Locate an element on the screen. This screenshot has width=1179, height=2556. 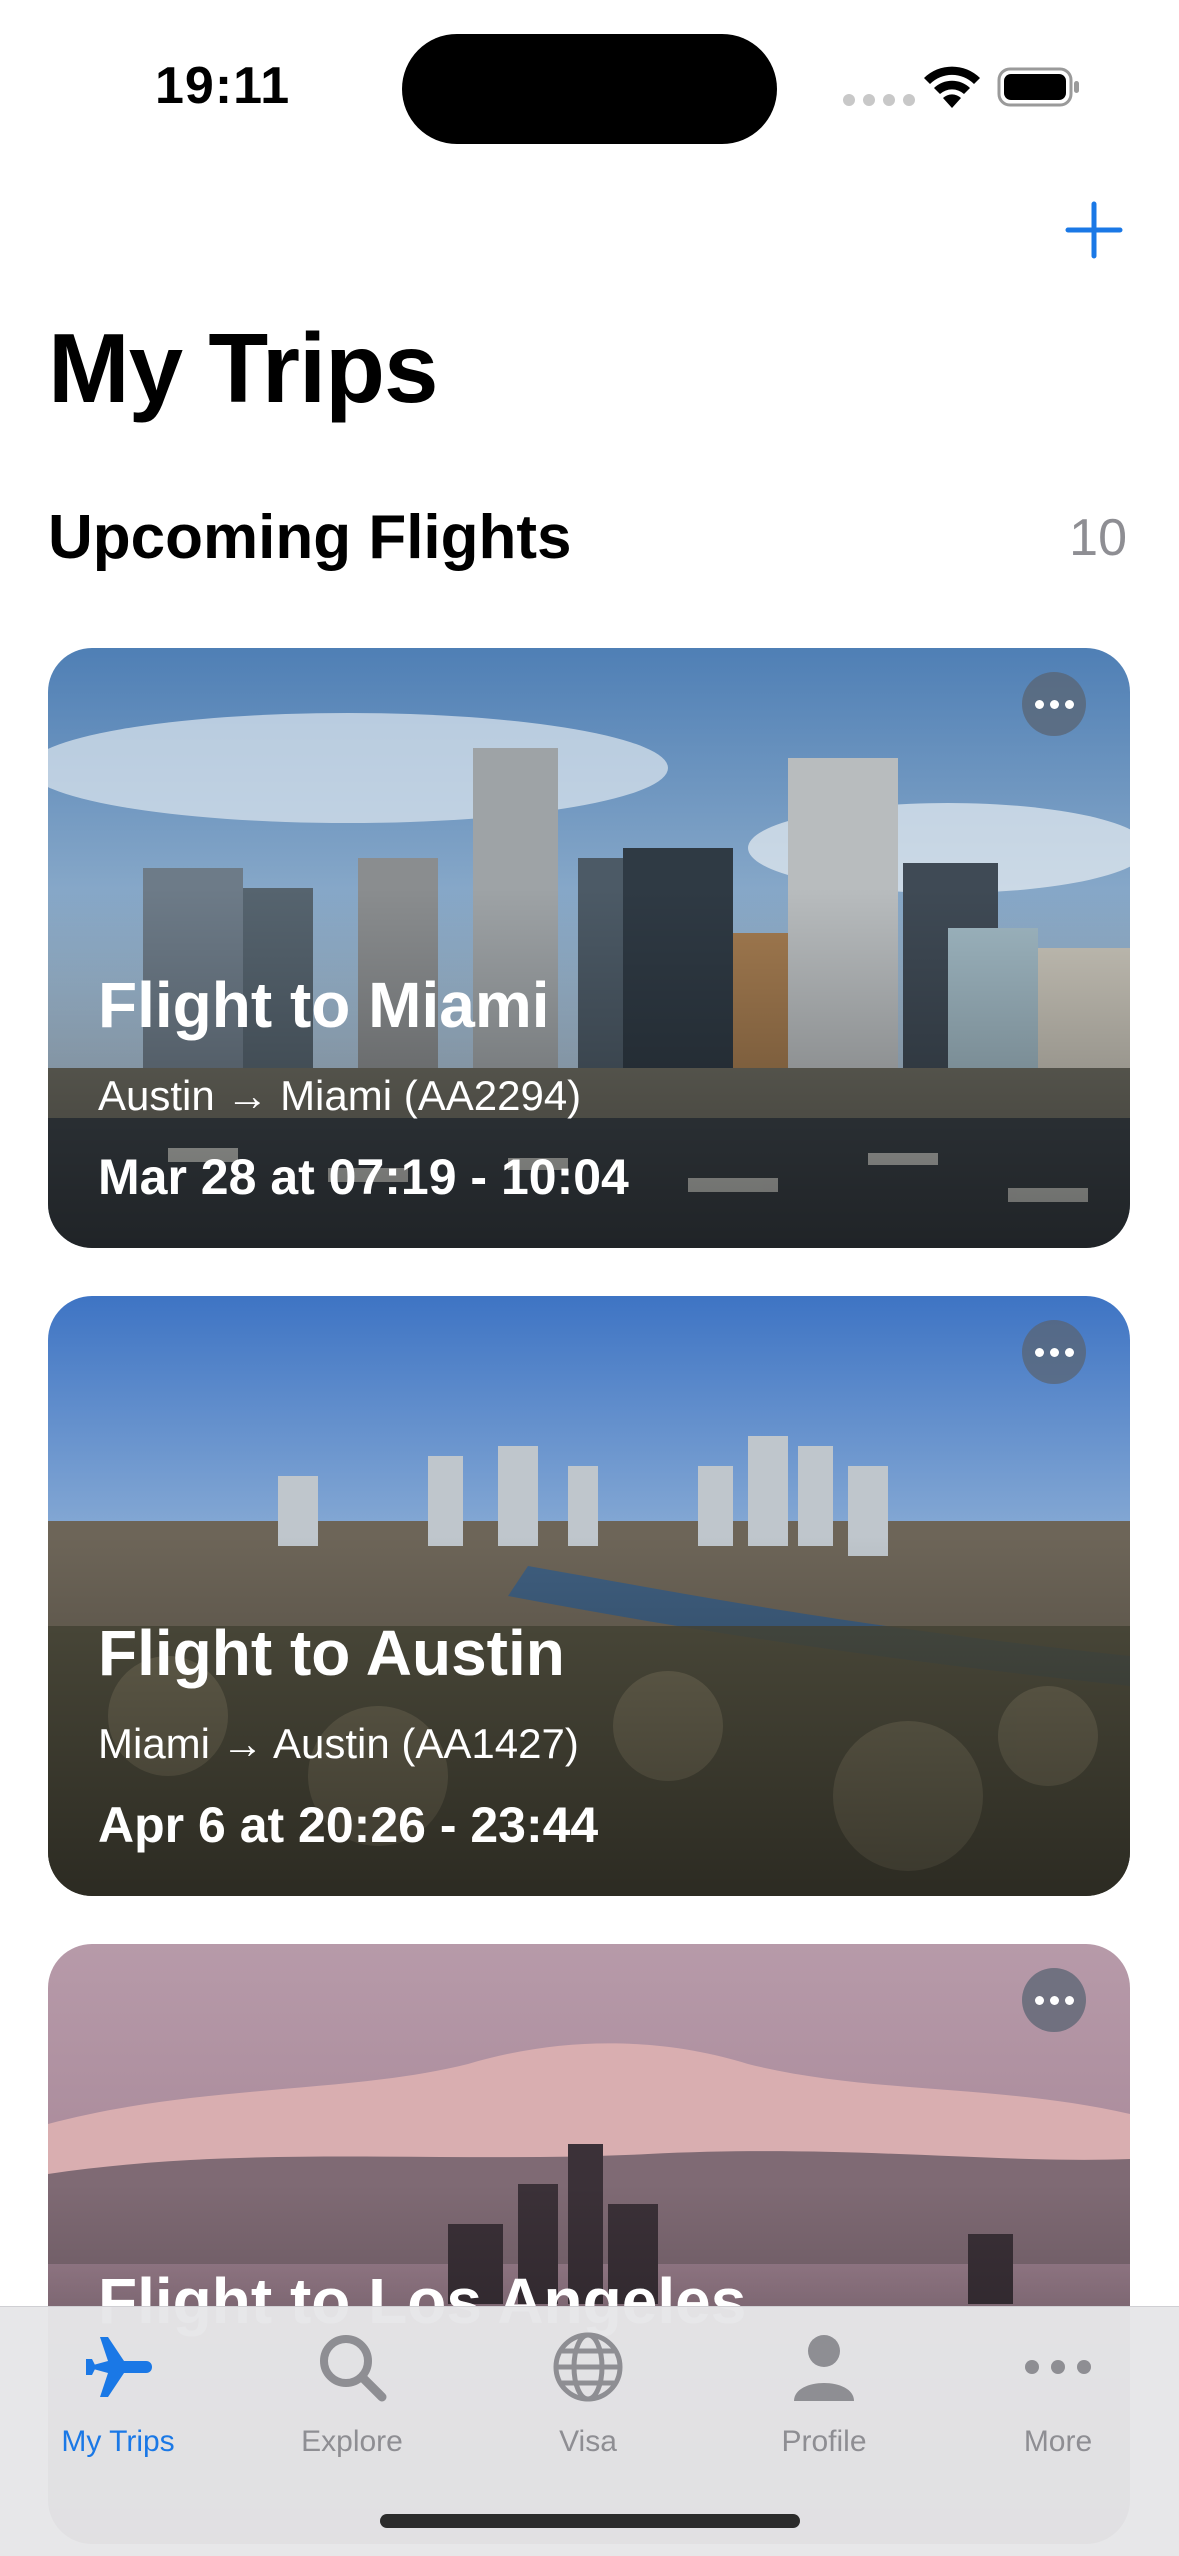
tab-label: More is located at coordinates (1058, 2441).